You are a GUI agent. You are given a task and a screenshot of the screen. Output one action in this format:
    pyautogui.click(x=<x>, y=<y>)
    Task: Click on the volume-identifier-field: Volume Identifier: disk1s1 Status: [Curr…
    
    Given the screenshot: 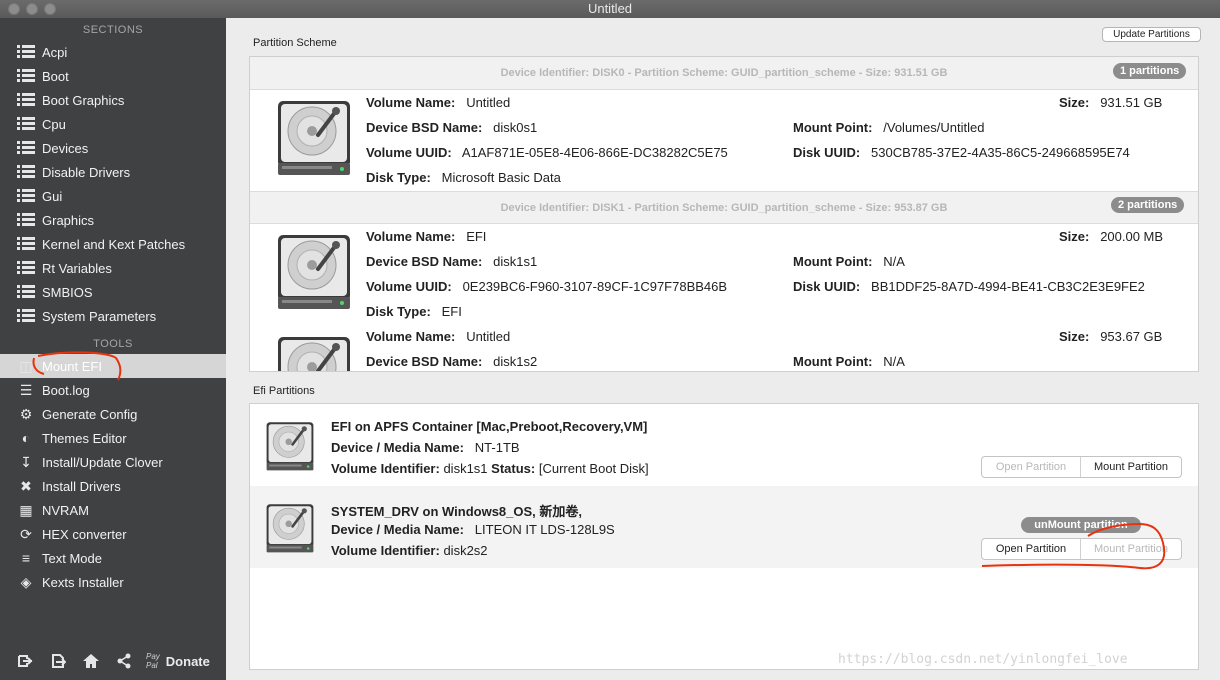 What is the action you would take?
    pyautogui.click(x=490, y=468)
    